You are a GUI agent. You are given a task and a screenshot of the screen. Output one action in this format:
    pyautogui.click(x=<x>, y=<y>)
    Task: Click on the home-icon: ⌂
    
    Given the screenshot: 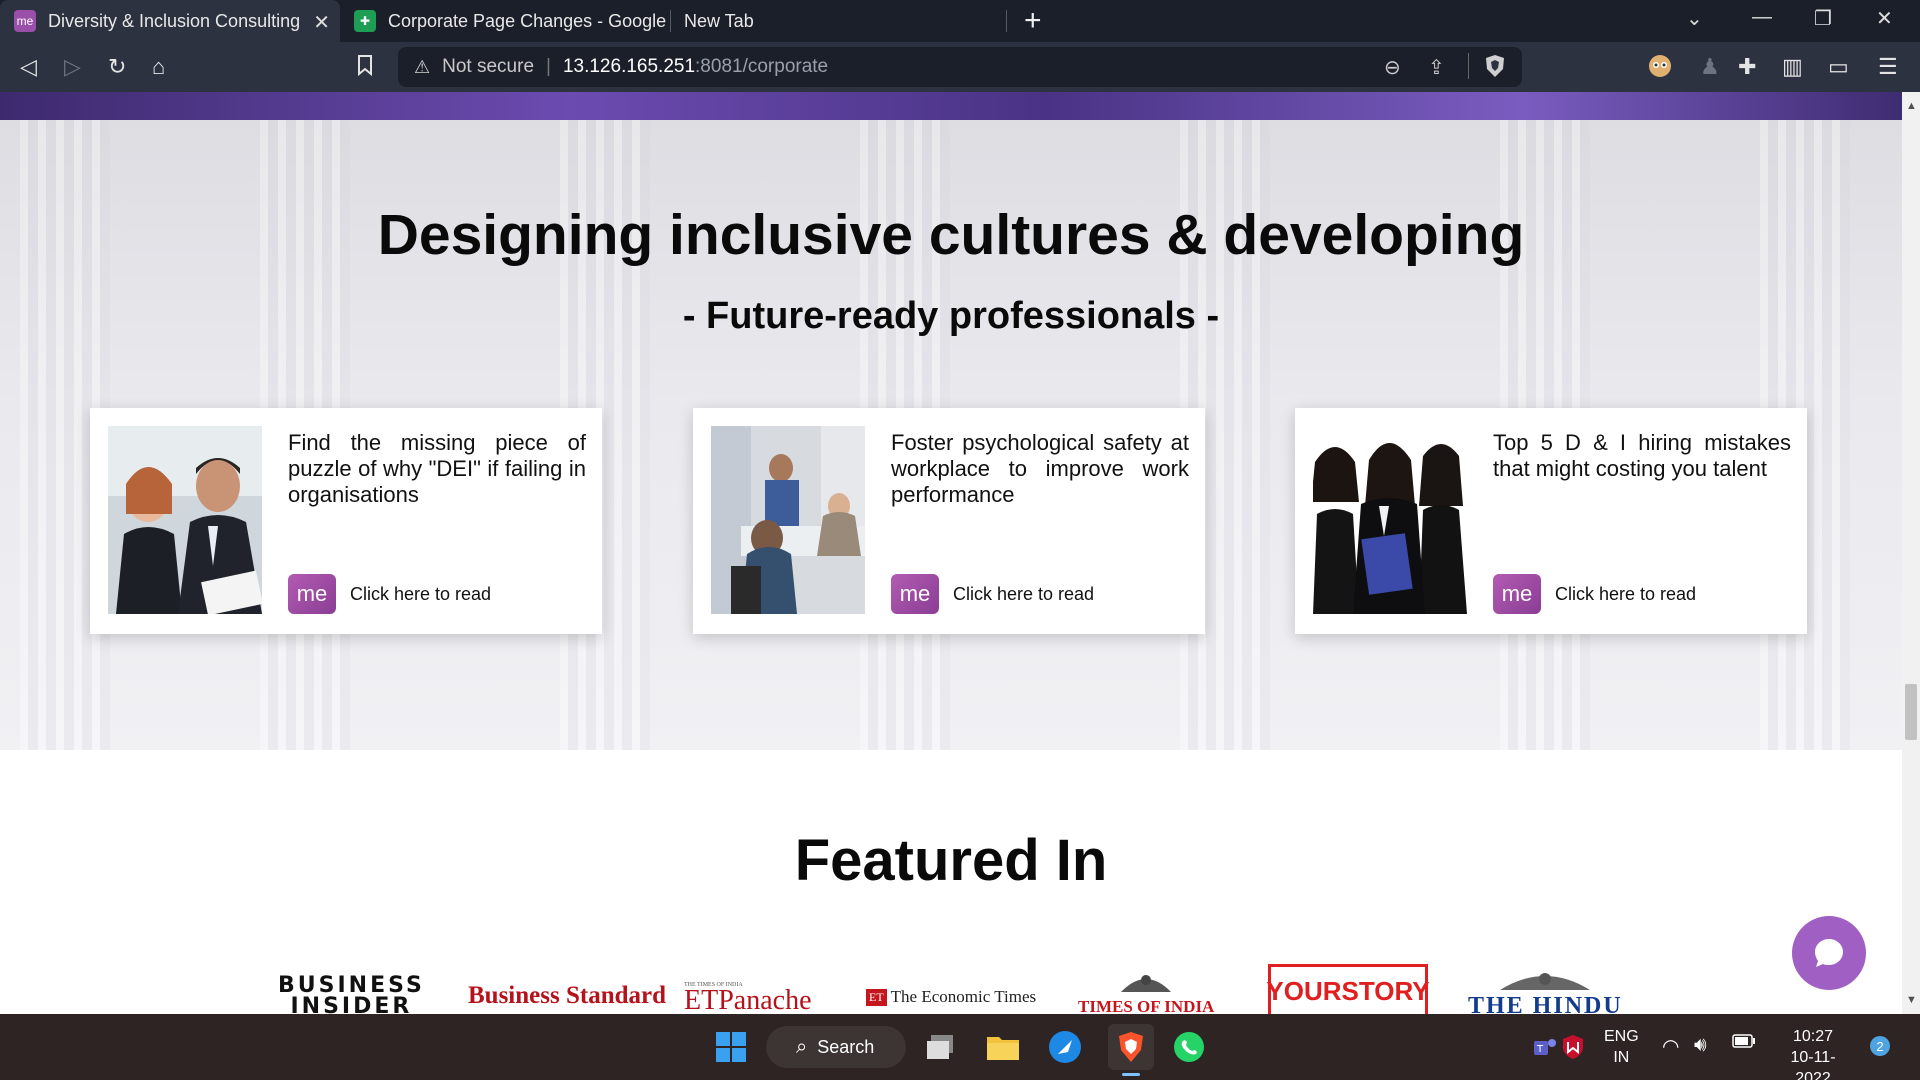 What is the action you would take?
    pyautogui.click(x=158, y=67)
    